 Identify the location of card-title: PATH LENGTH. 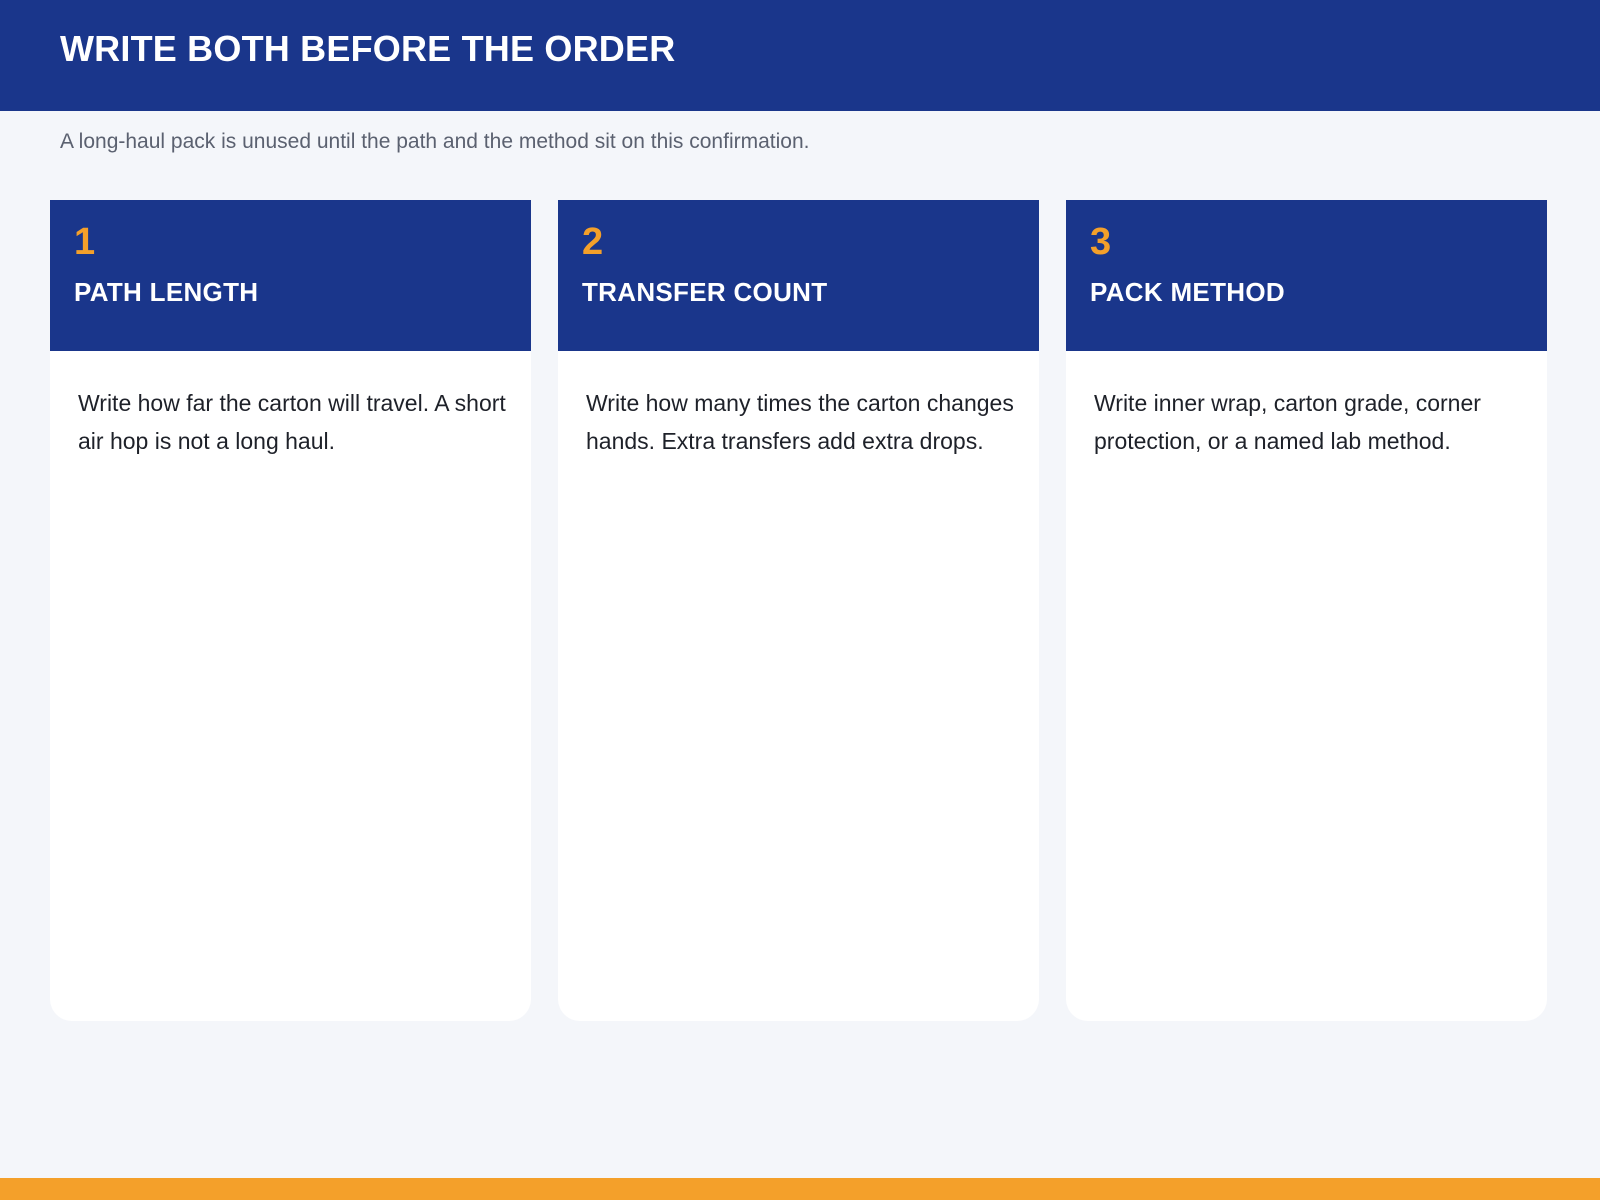
(166, 292).